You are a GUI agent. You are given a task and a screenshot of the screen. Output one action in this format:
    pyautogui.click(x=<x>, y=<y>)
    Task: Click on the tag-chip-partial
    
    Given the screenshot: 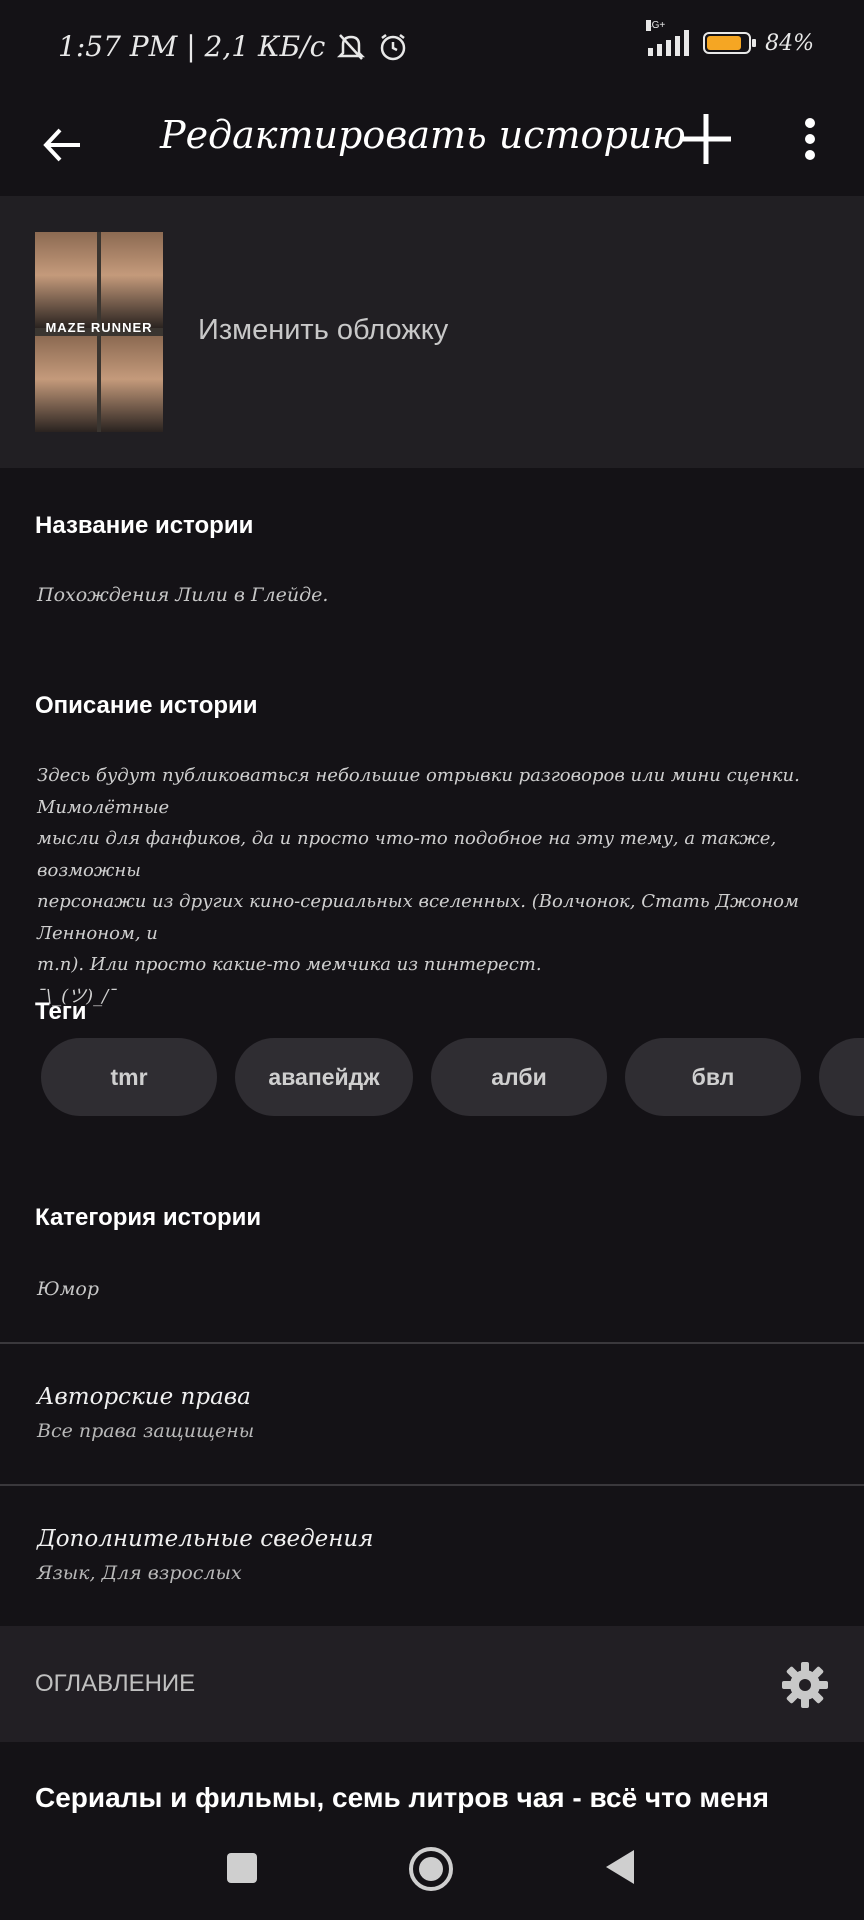 What is the action you would take?
    pyautogui.click(x=841, y=1077)
    